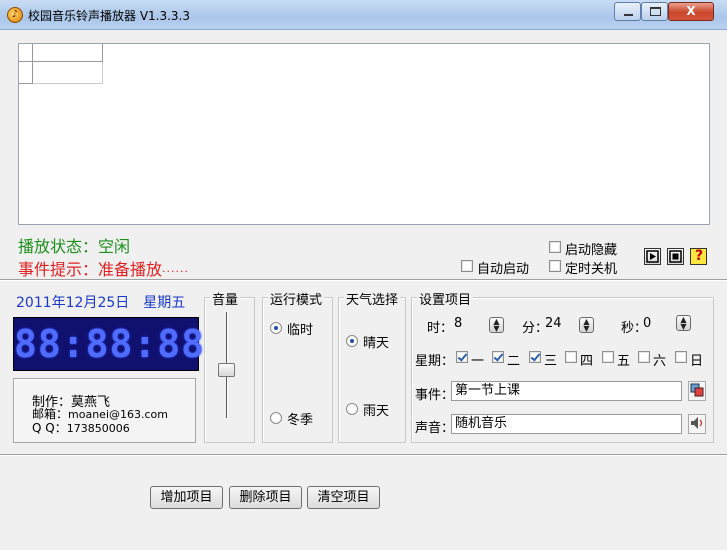  What do you see at coordinates (300, 420) in the screenshot?
I see `run-mode-winter-label: 冬季` at bounding box center [300, 420].